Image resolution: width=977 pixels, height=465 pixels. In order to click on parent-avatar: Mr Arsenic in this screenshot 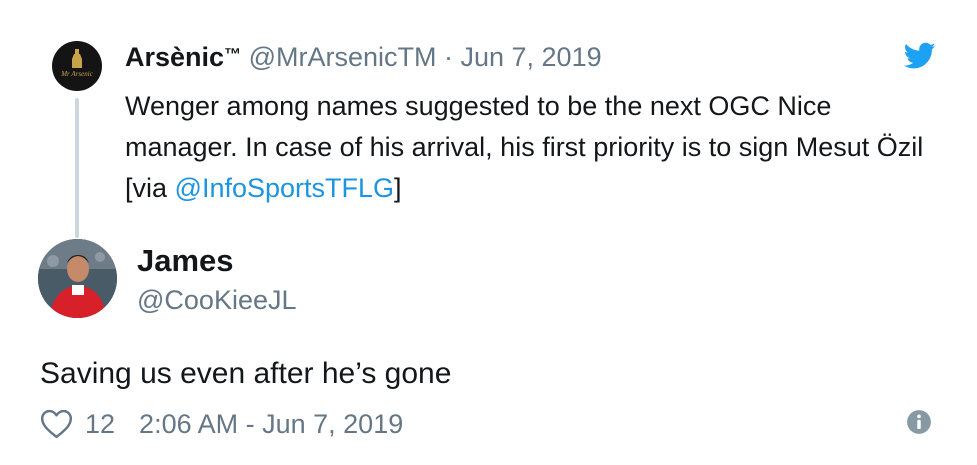, I will do `click(77, 66)`.